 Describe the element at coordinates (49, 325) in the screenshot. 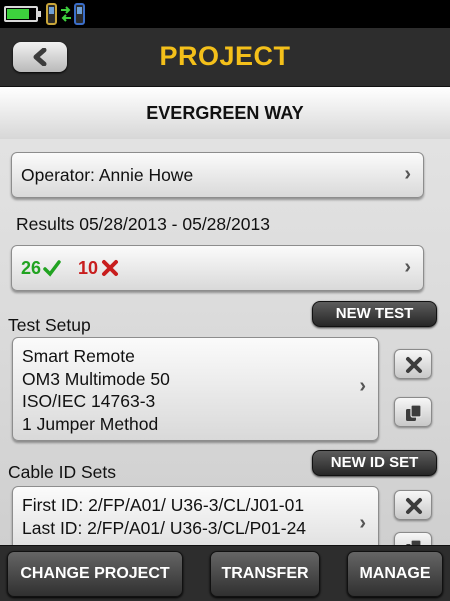

I see `test-setup-label: Test Setup` at that location.